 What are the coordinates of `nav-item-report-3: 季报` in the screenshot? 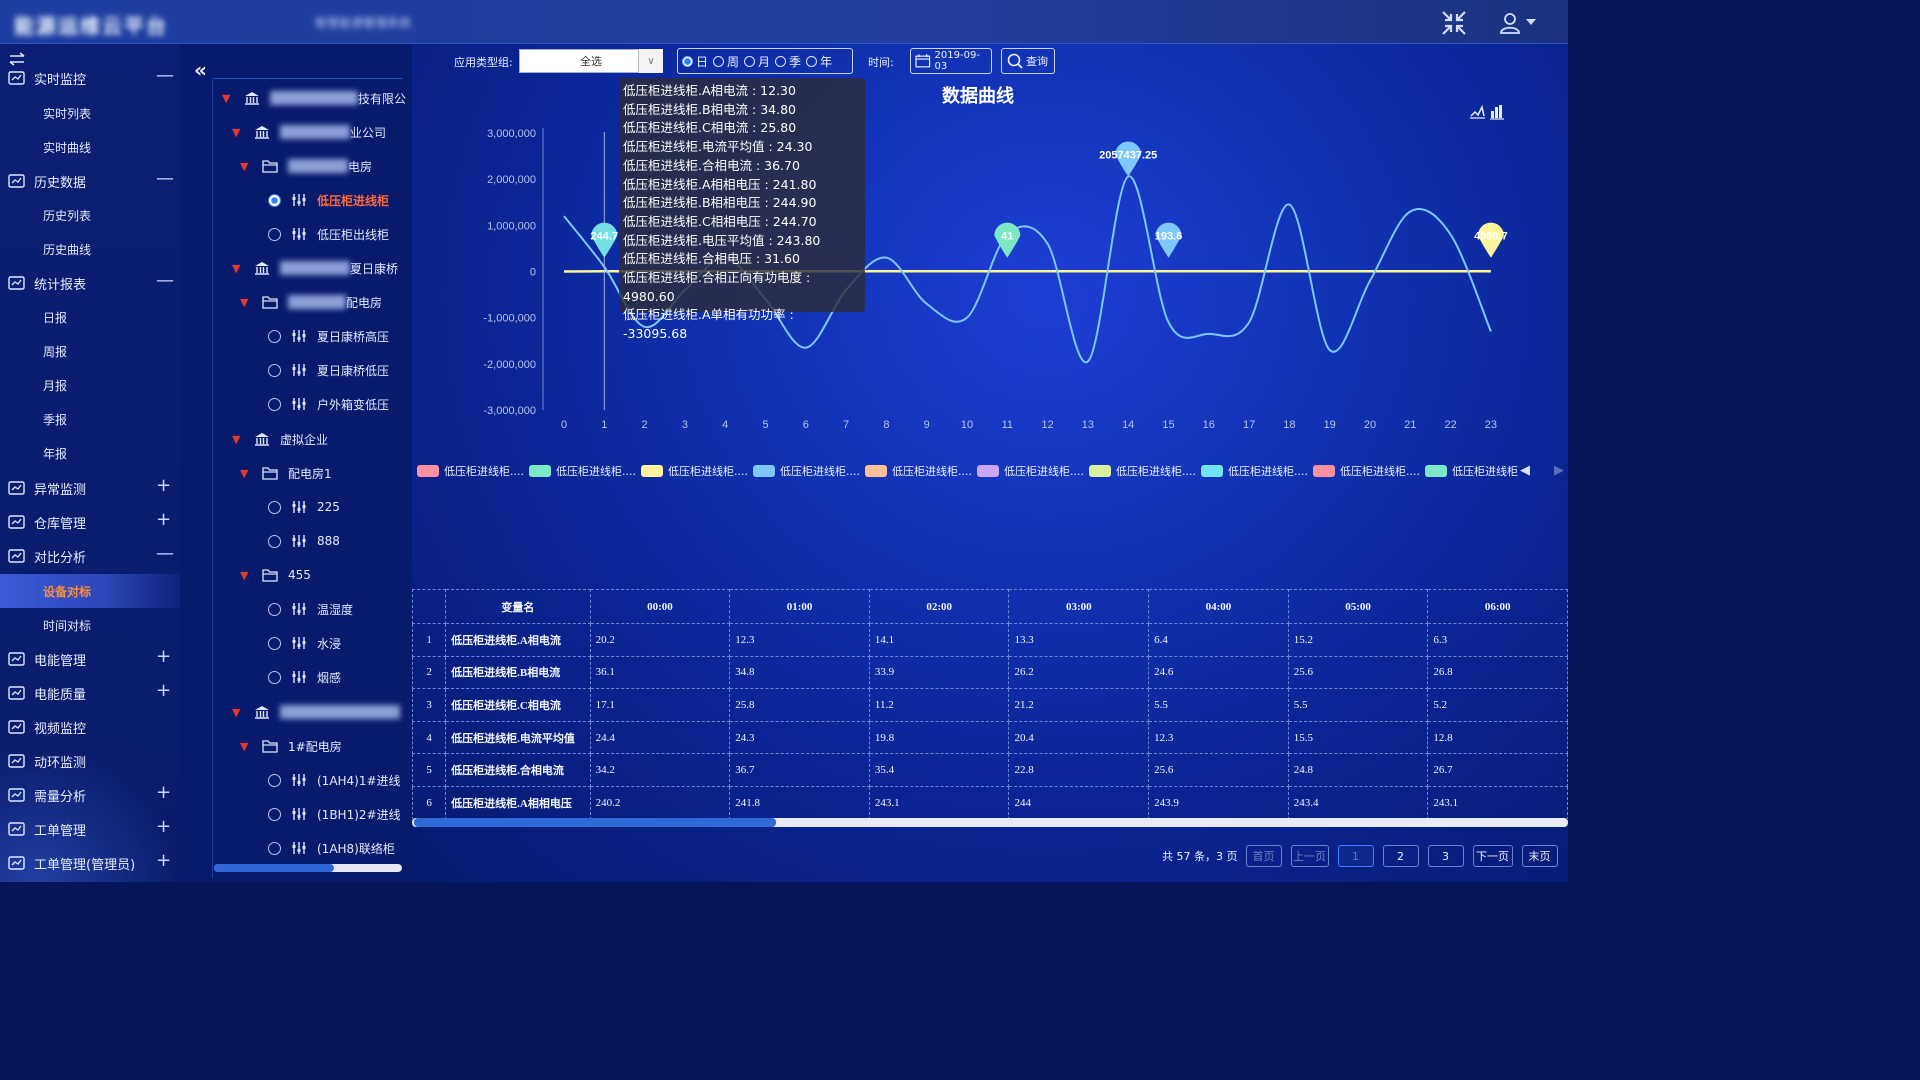 It's located at (90, 419).